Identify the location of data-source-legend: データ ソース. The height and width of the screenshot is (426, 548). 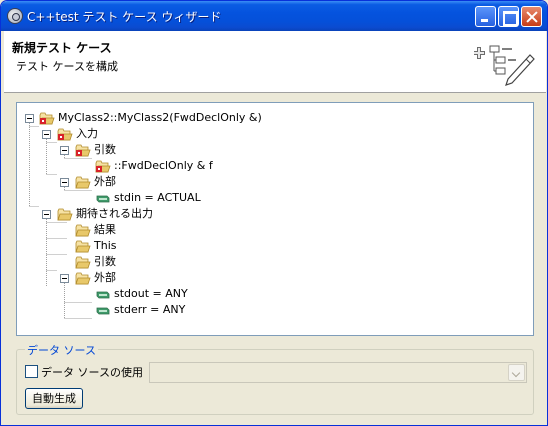
(61, 350).